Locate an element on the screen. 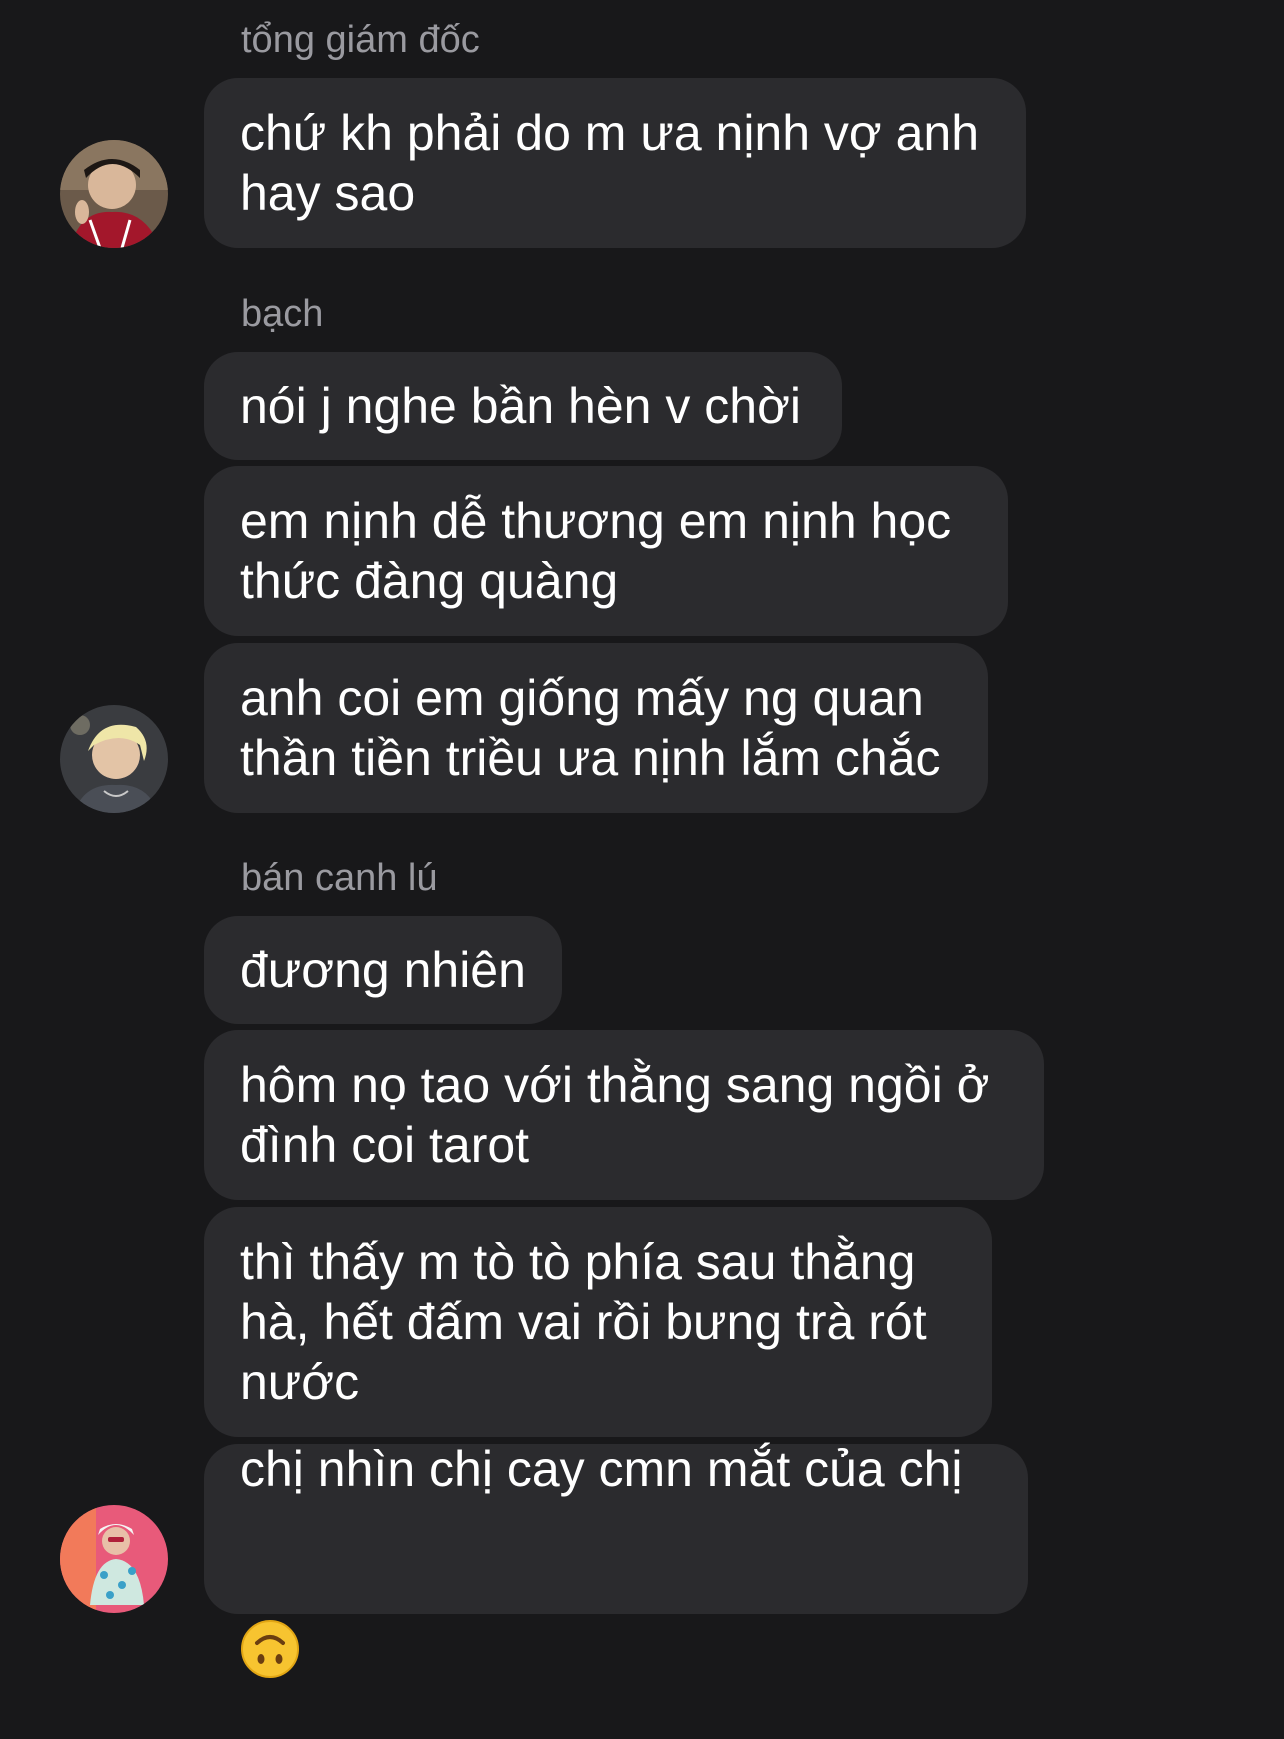 This screenshot has height=1739, width=1284. avatar-ban-canh-lu is located at coordinates (114, 1559).